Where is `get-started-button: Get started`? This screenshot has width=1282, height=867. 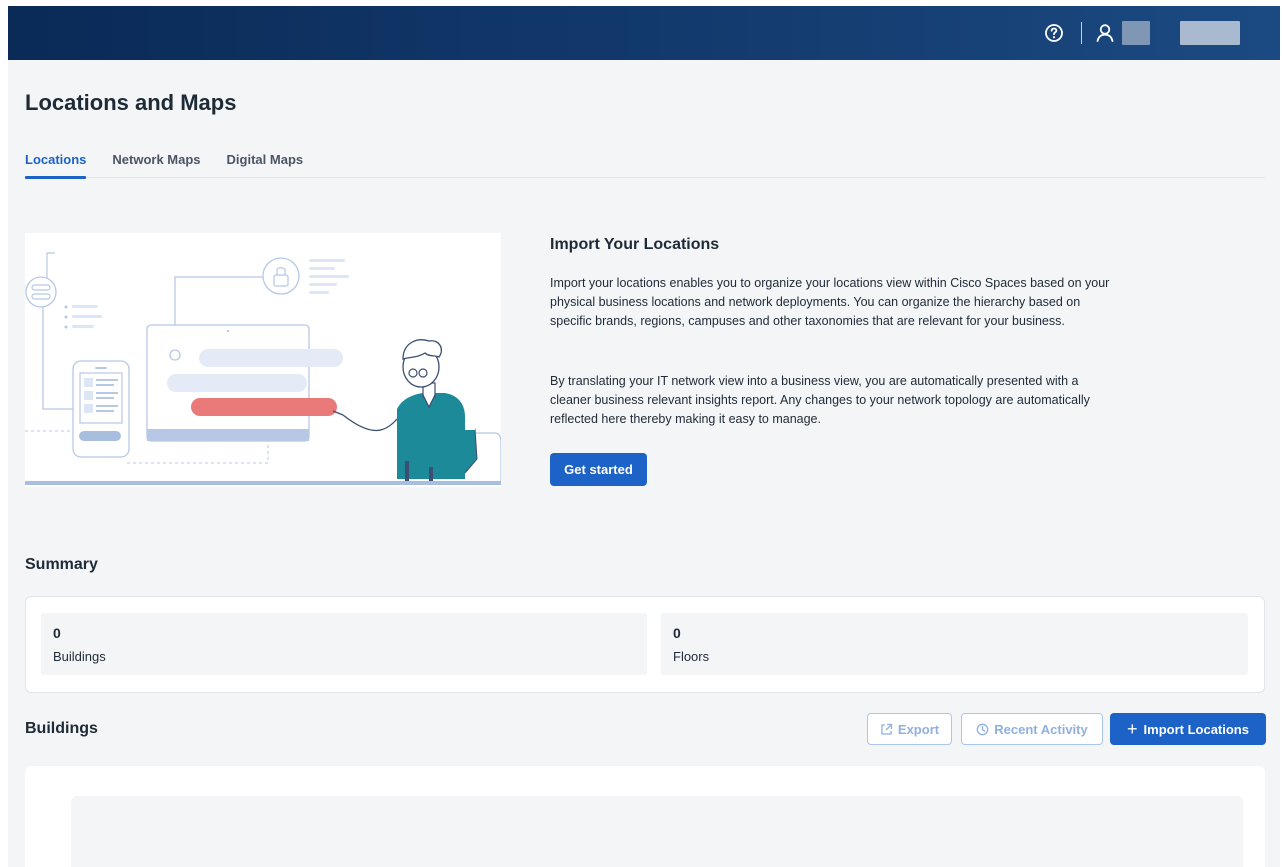 get-started-button: Get started is located at coordinates (598, 469).